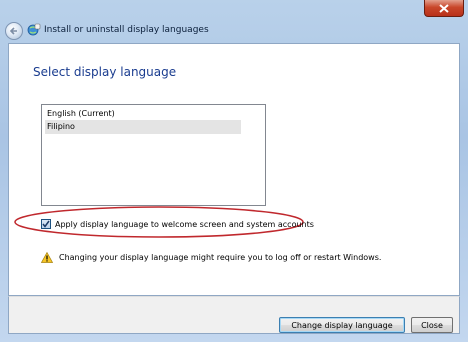 This screenshot has width=468, height=342. Describe the element at coordinates (105, 72) in the screenshot. I see `page-heading: Select display language` at that location.